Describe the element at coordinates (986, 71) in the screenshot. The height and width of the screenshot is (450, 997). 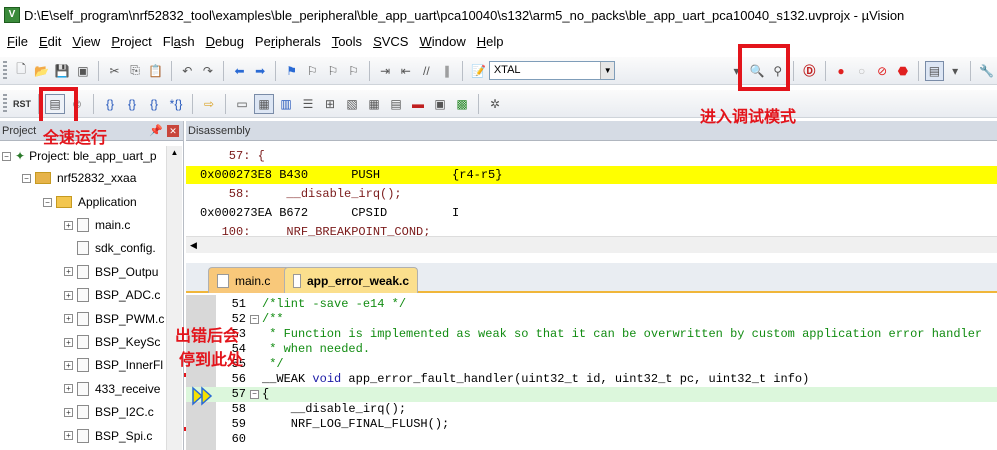
I see `configure-icon: 🔧` at that location.